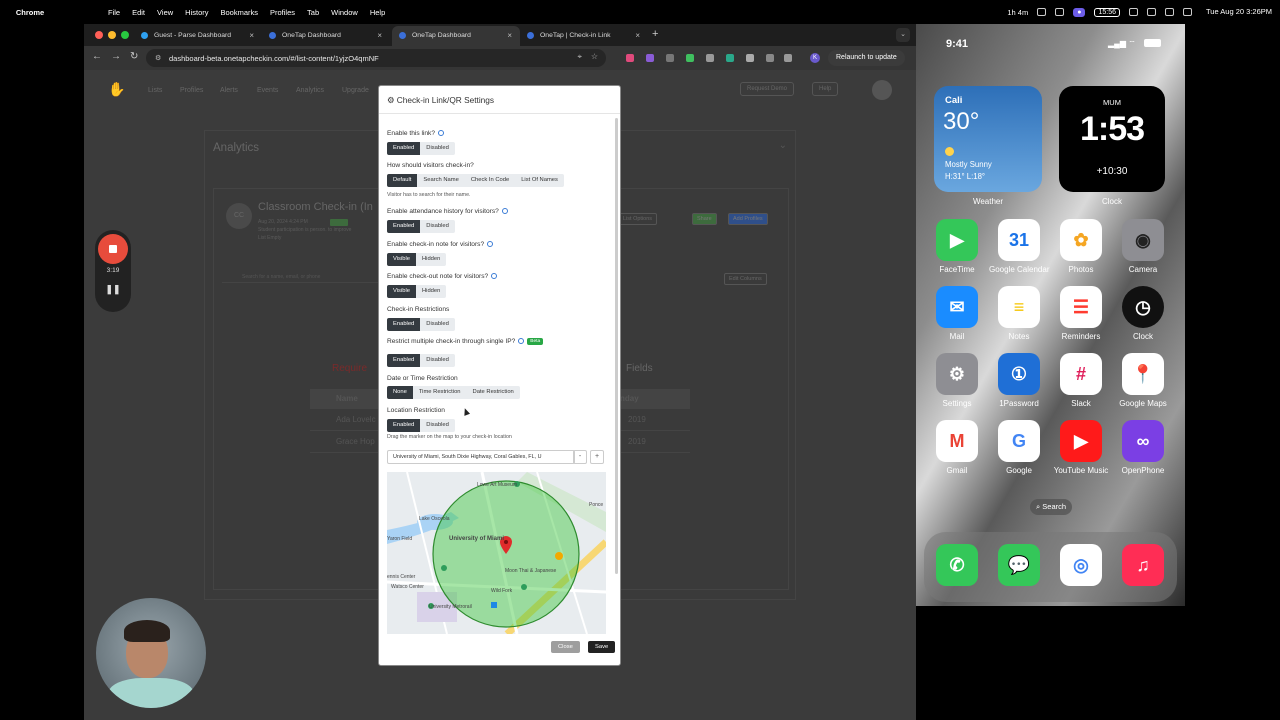  What do you see at coordinates (1051, 507) in the screenshot?
I see `spotlight-search-button: ⌕ Search` at bounding box center [1051, 507].